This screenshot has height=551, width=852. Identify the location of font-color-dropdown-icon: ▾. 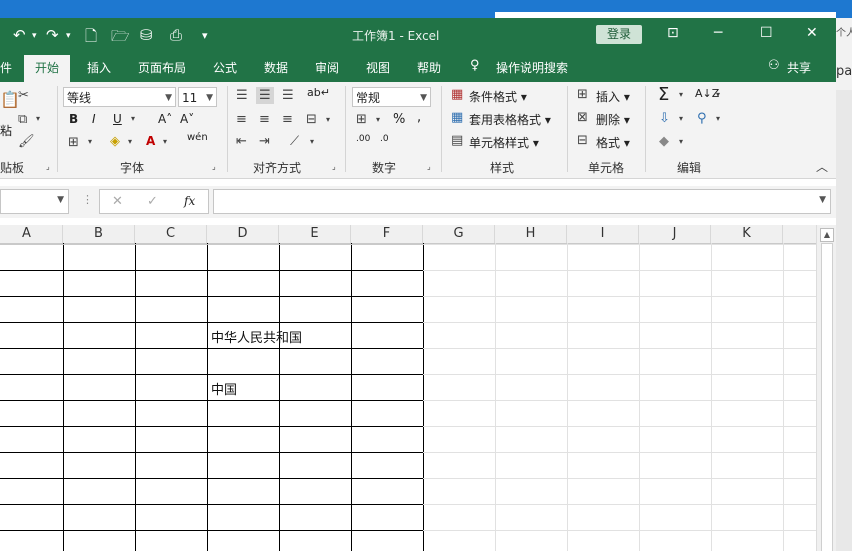
(165, 141).